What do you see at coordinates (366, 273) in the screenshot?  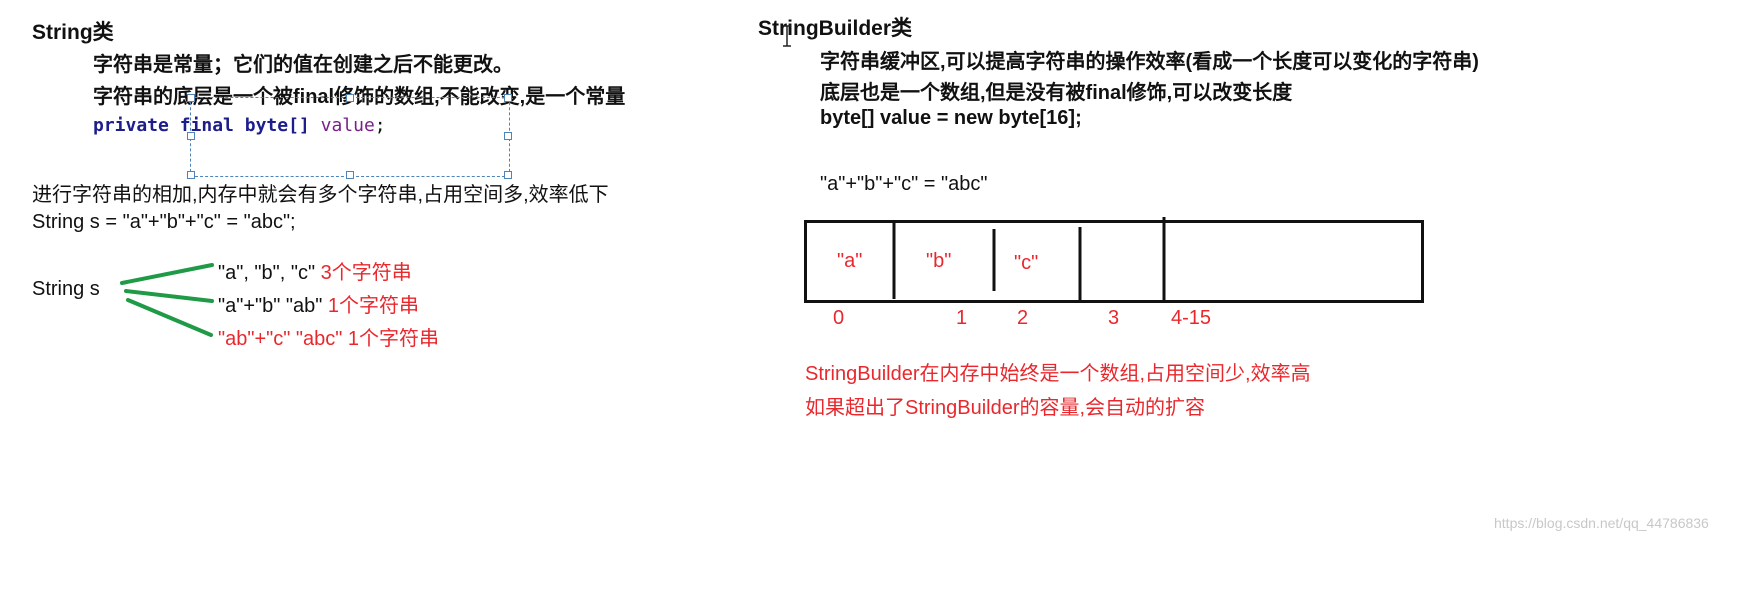 I see `branch-1-count: 3个字符串` at bounding box center [366, 273].